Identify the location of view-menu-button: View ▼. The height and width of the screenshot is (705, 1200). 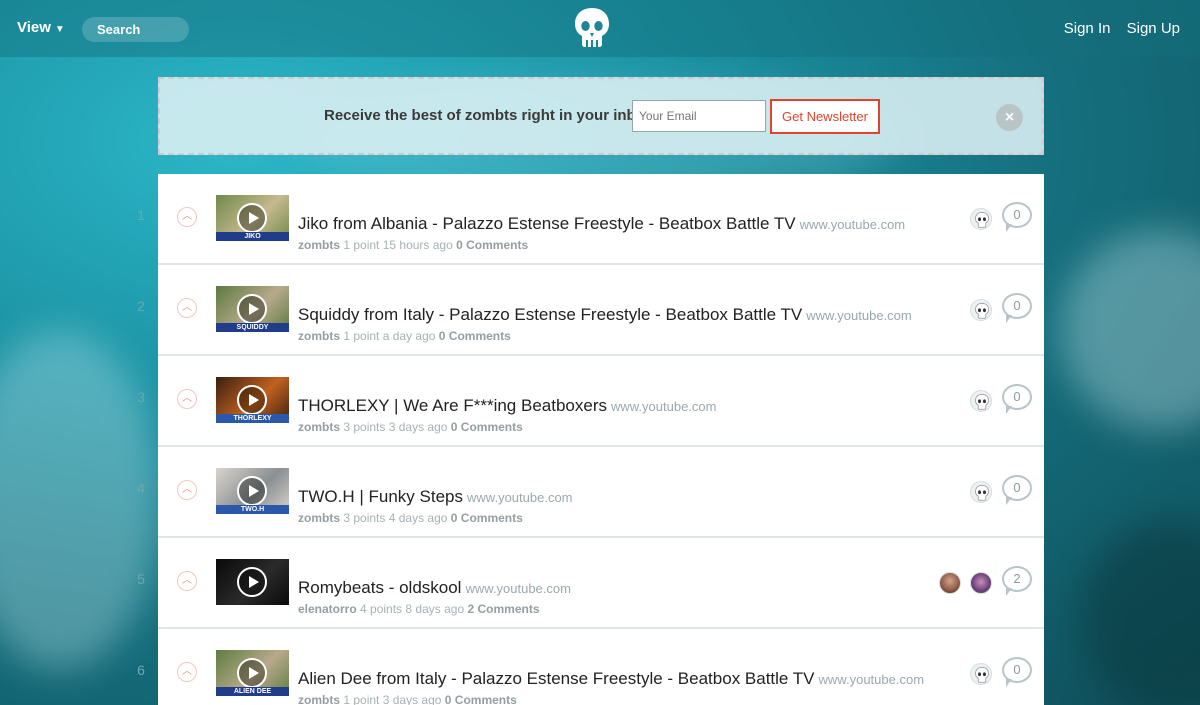
(41, 27).